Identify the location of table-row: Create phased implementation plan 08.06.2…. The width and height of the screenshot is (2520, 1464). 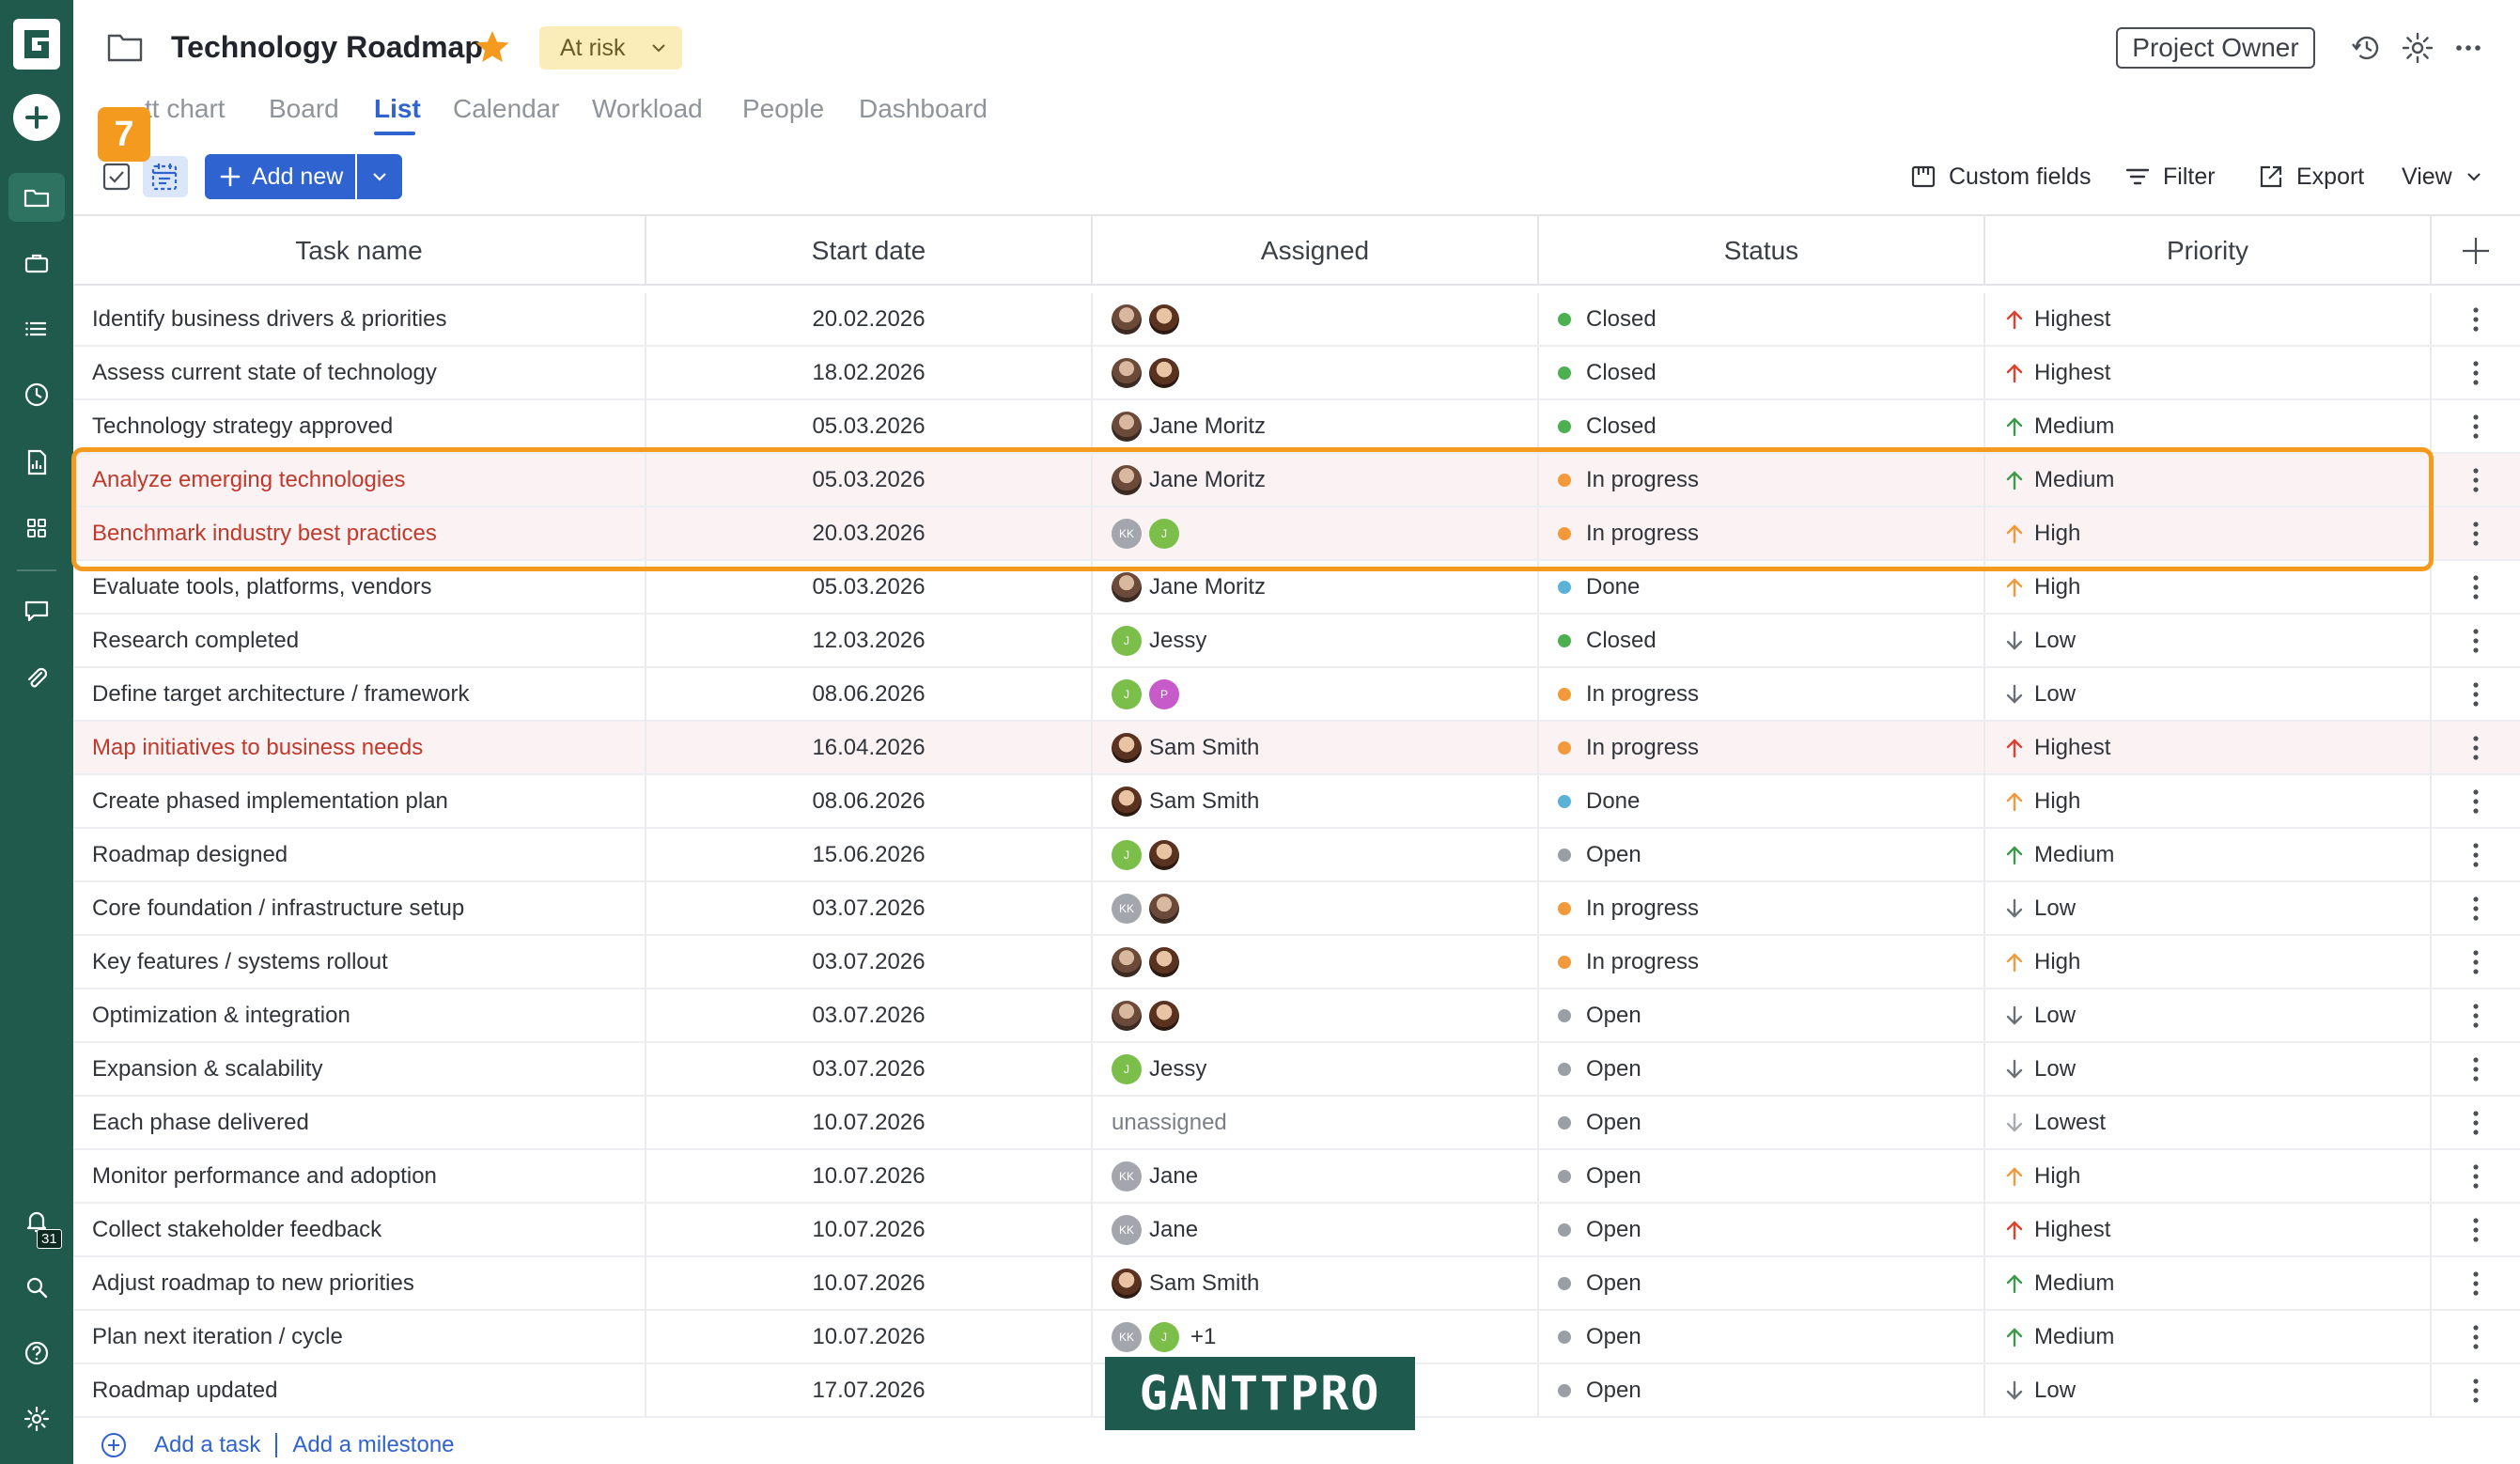
(1296, 802).